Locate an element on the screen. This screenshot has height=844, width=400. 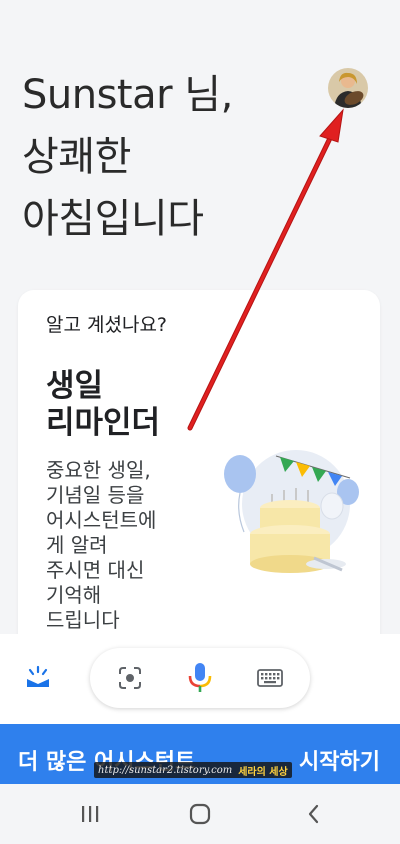
lens-icon is located at coordinates (130, 678).